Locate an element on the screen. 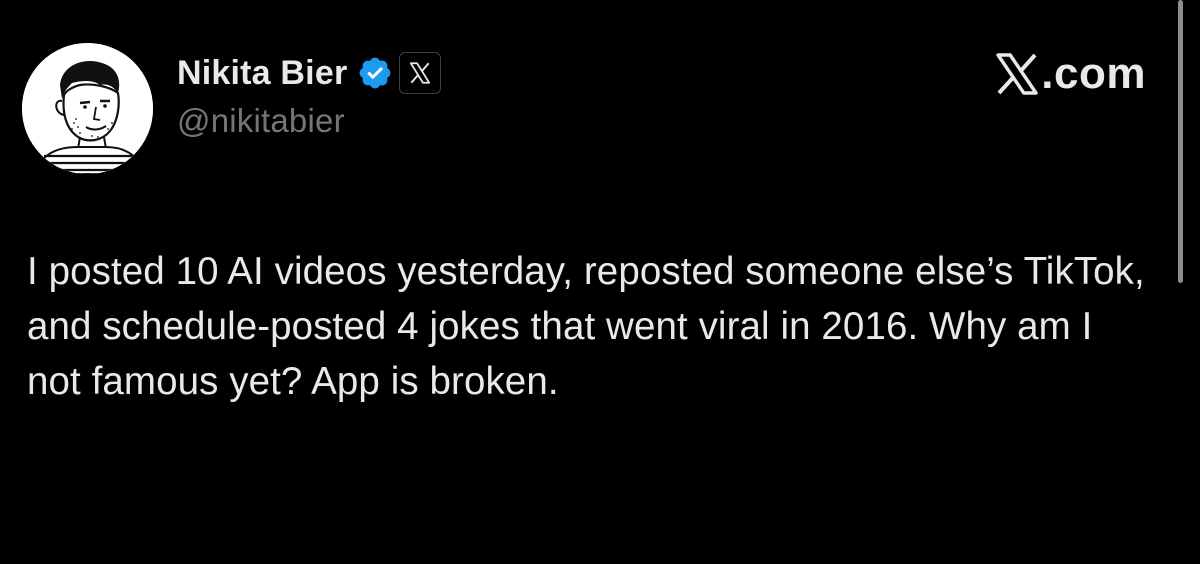 The image size is (1200, 564). avatar-sketch-icon is located at coordinates (87, 108).